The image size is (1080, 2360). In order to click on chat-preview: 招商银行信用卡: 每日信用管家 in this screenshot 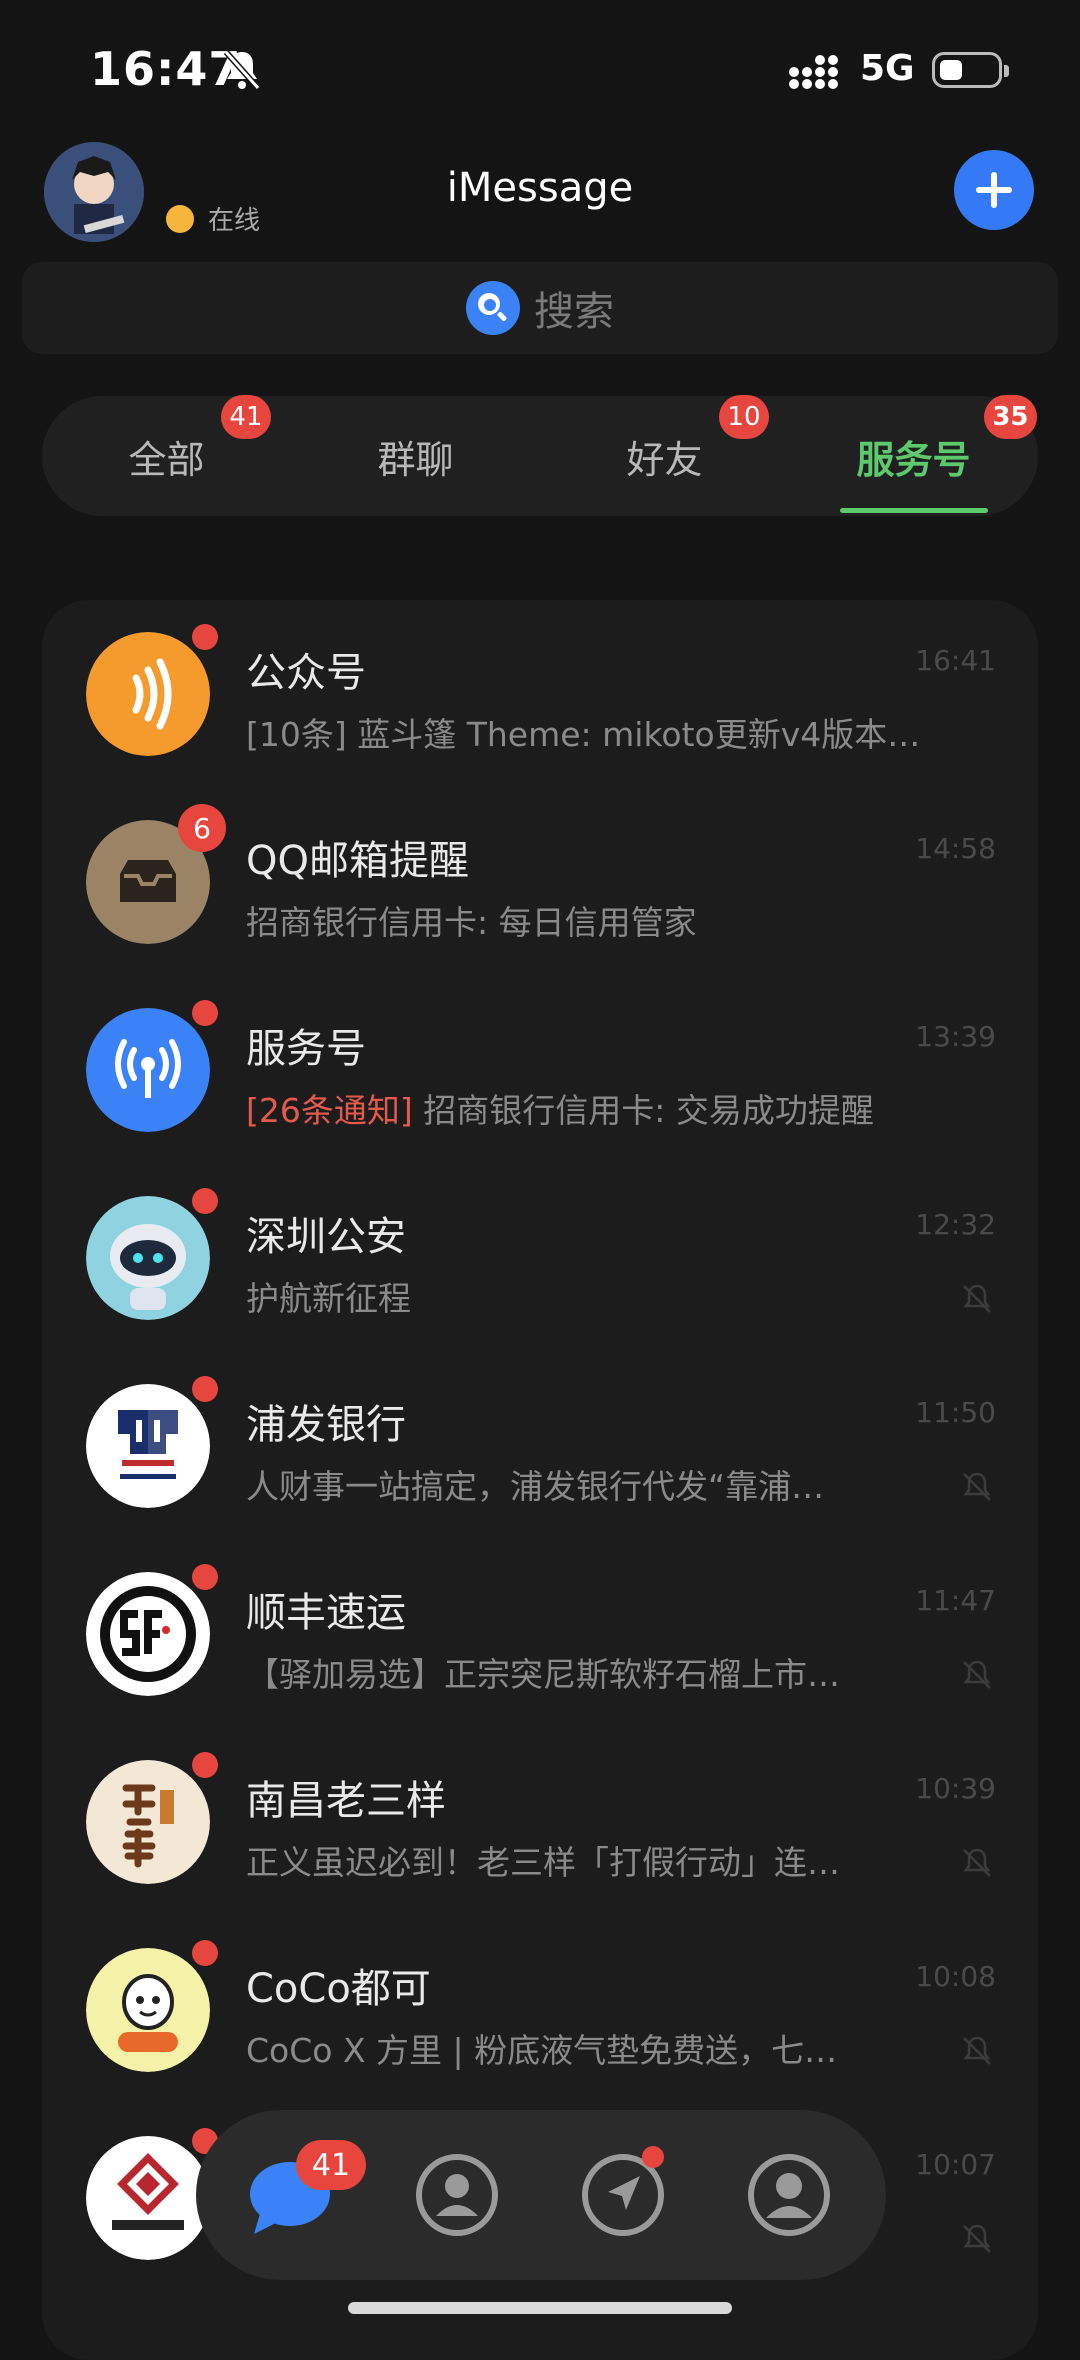, I will do `click(471, 922)`.